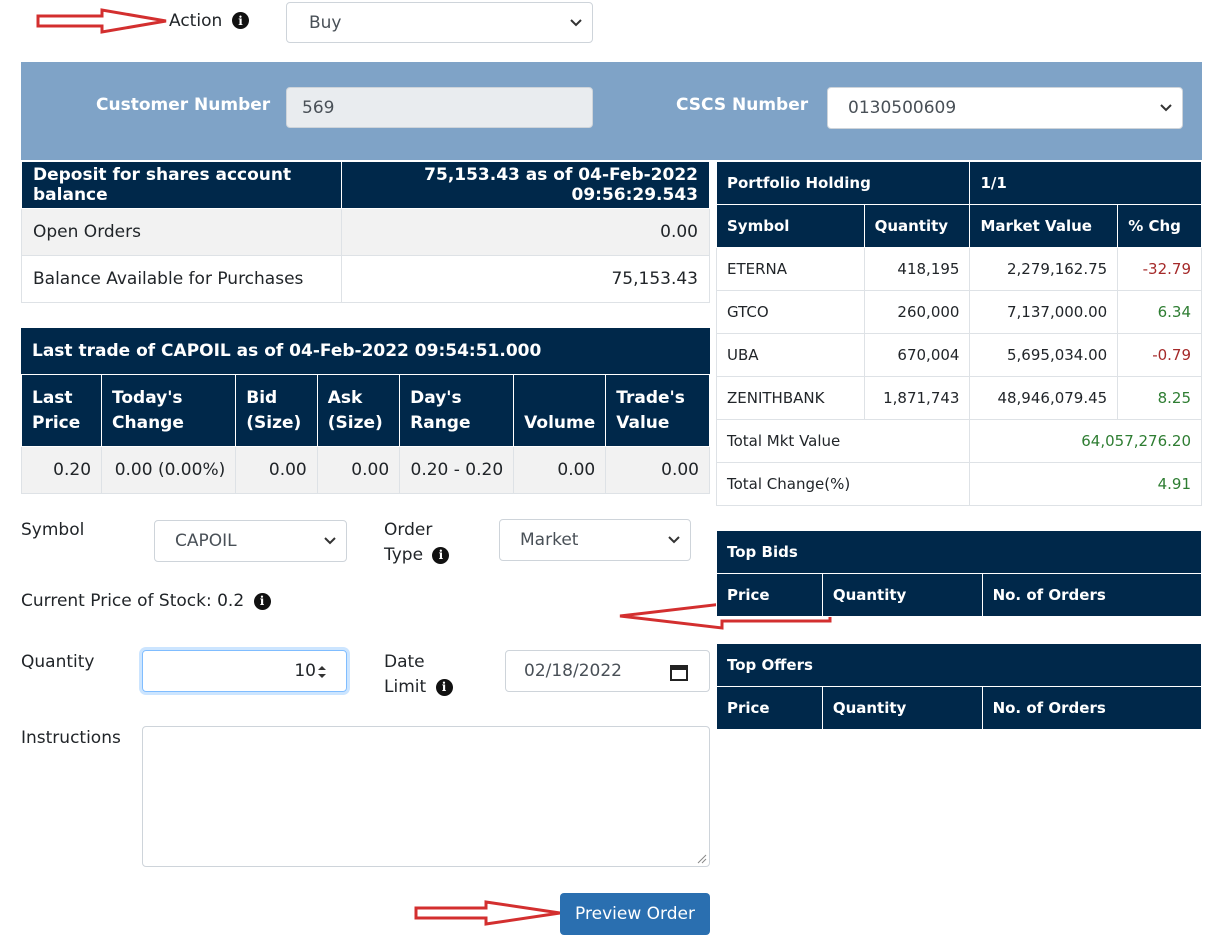  What do you see at coordinates (408, 530) in the screenshot?
I see `order-type-label-line1: Order` at bounding box center [408, 530].